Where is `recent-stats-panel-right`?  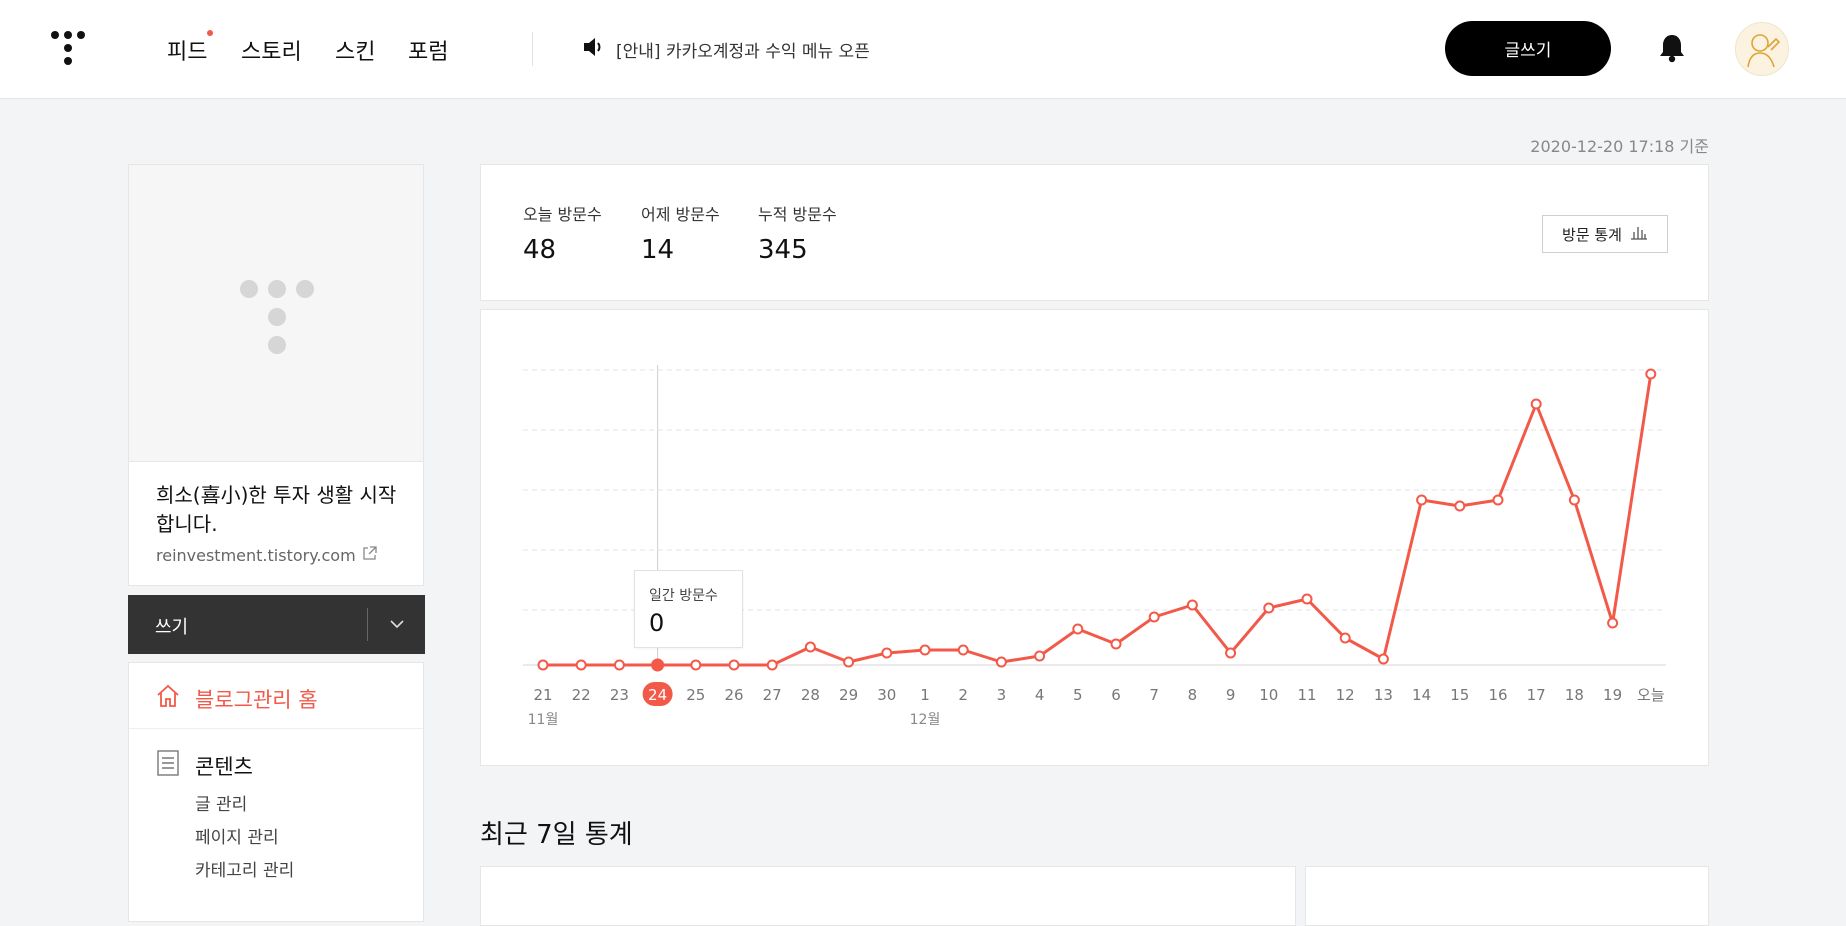
recent-stats-panel-right is located at coordinates (1507, 896).